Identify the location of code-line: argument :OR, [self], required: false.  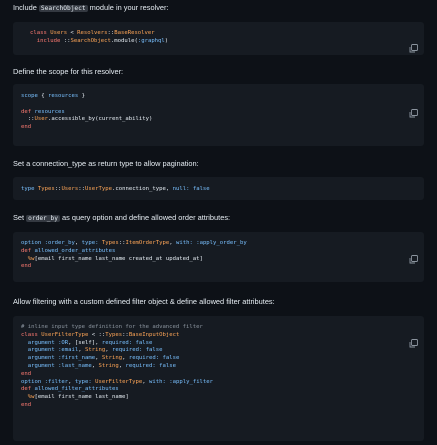
(117, 344).